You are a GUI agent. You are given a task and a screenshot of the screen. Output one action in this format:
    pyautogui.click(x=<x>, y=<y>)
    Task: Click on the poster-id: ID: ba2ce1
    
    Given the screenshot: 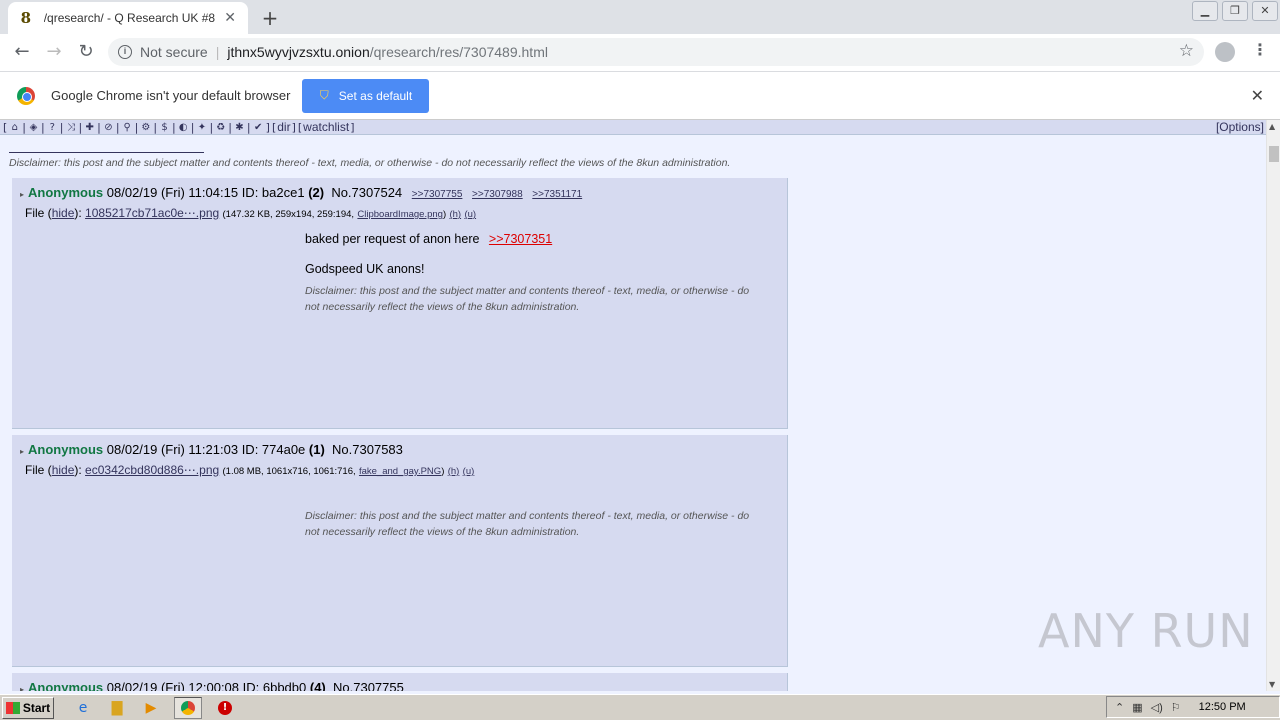 What is the action you would take?
    pyautogui.click(x=273, y=192)
    